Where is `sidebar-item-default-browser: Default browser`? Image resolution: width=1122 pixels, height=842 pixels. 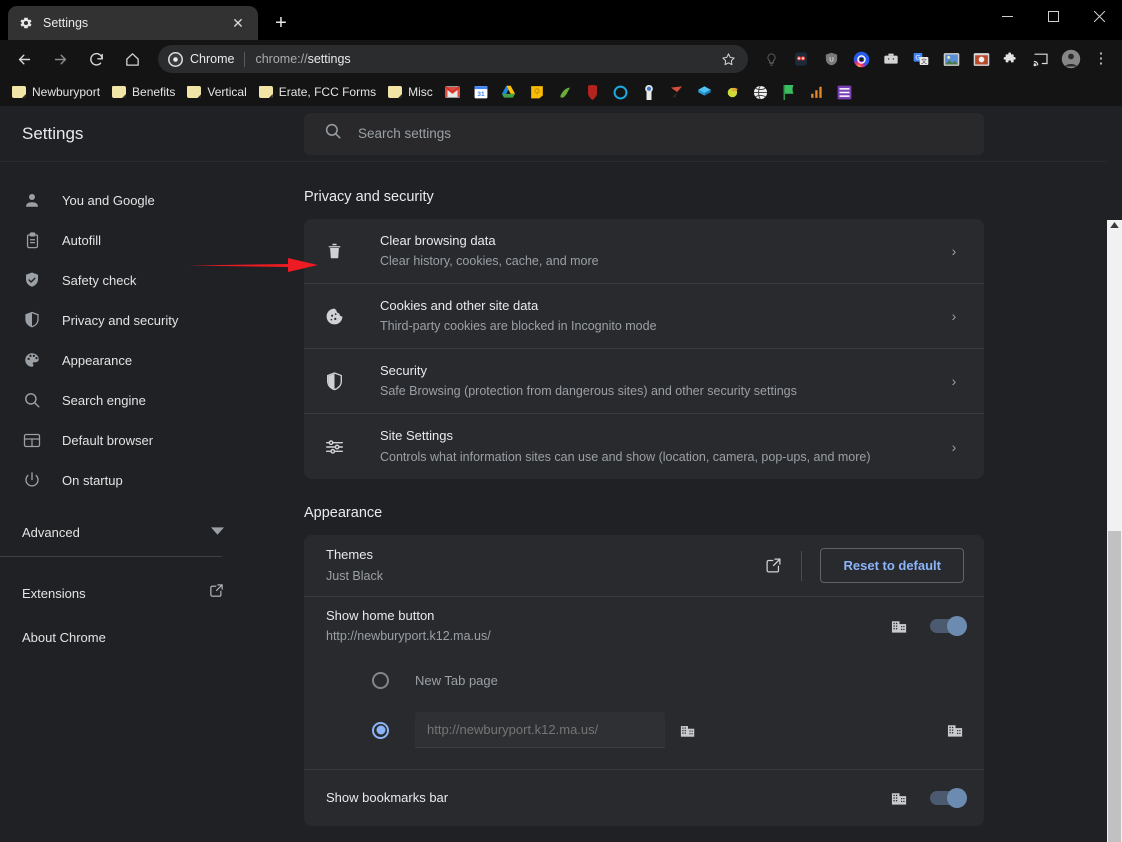 sidebar-item-default-browser: Default browser is located at coordinates (125, 440).